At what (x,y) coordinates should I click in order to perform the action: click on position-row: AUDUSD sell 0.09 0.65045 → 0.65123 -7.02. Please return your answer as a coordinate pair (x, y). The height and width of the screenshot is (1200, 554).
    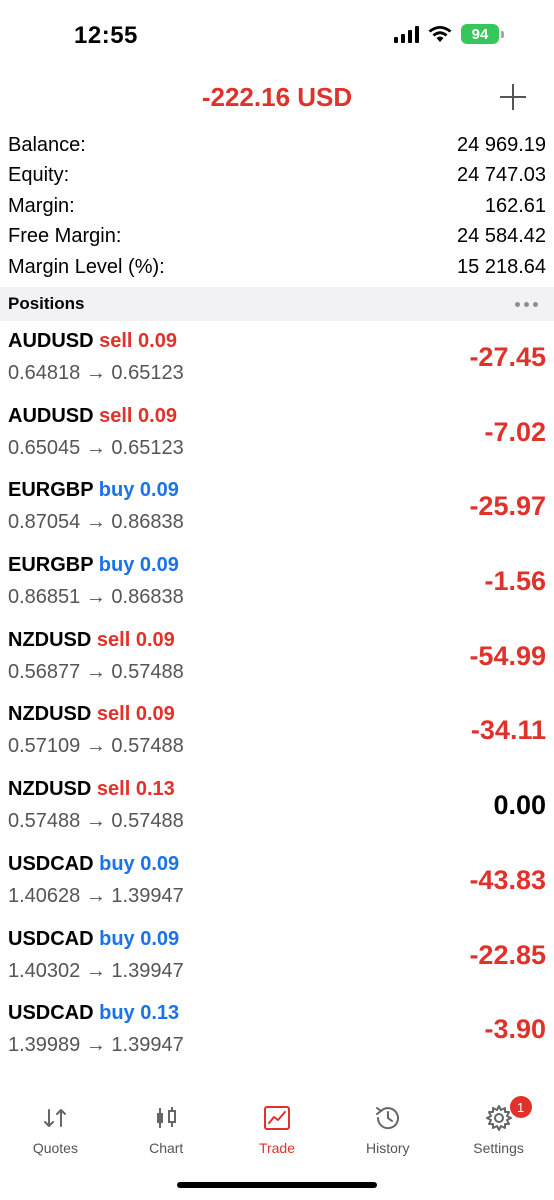
    Looking at the image, I should click on (277, 438).